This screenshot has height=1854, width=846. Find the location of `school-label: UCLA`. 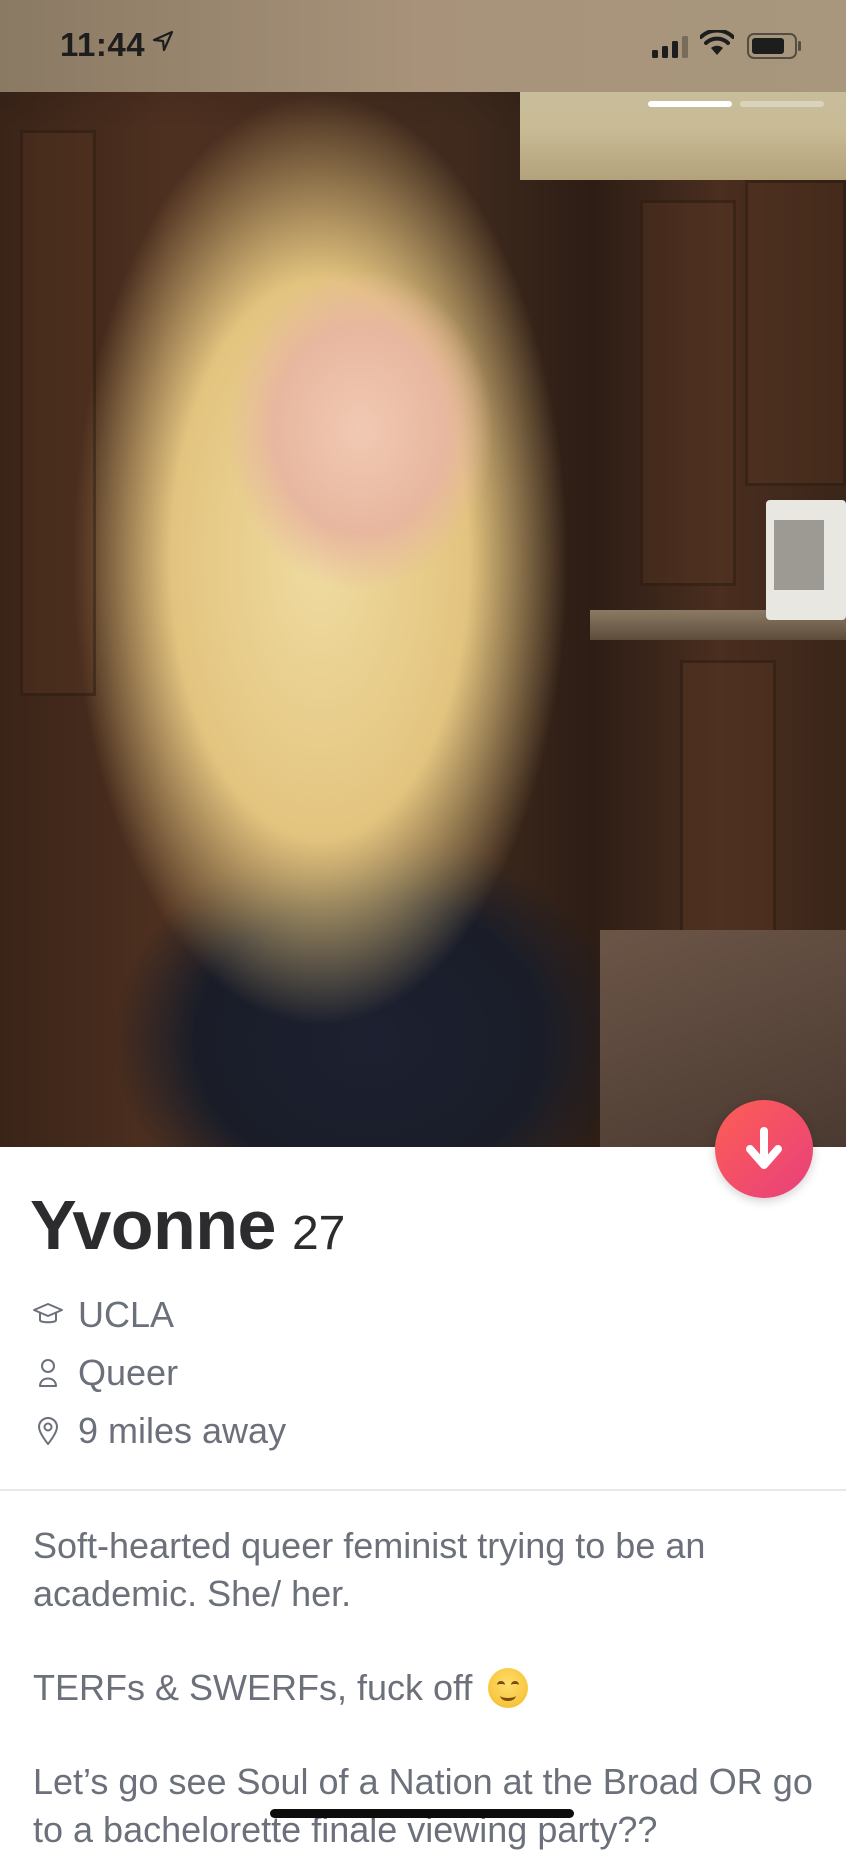

school-label: UCLA is located at coordinates (126, 1314).